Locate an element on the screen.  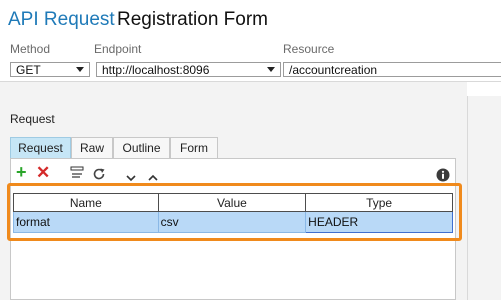
tab-outline: Outline is located at coordinates (141, 148).